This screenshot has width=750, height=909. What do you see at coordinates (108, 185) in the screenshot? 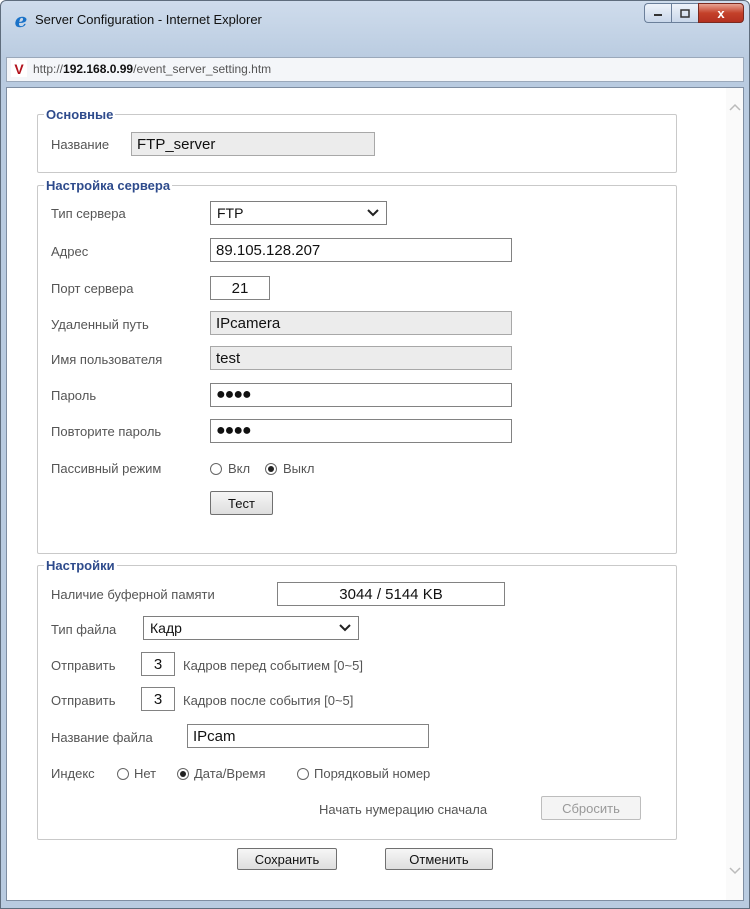
I see `server-legend: Настройка сервера` at bounding box center [108, 185].